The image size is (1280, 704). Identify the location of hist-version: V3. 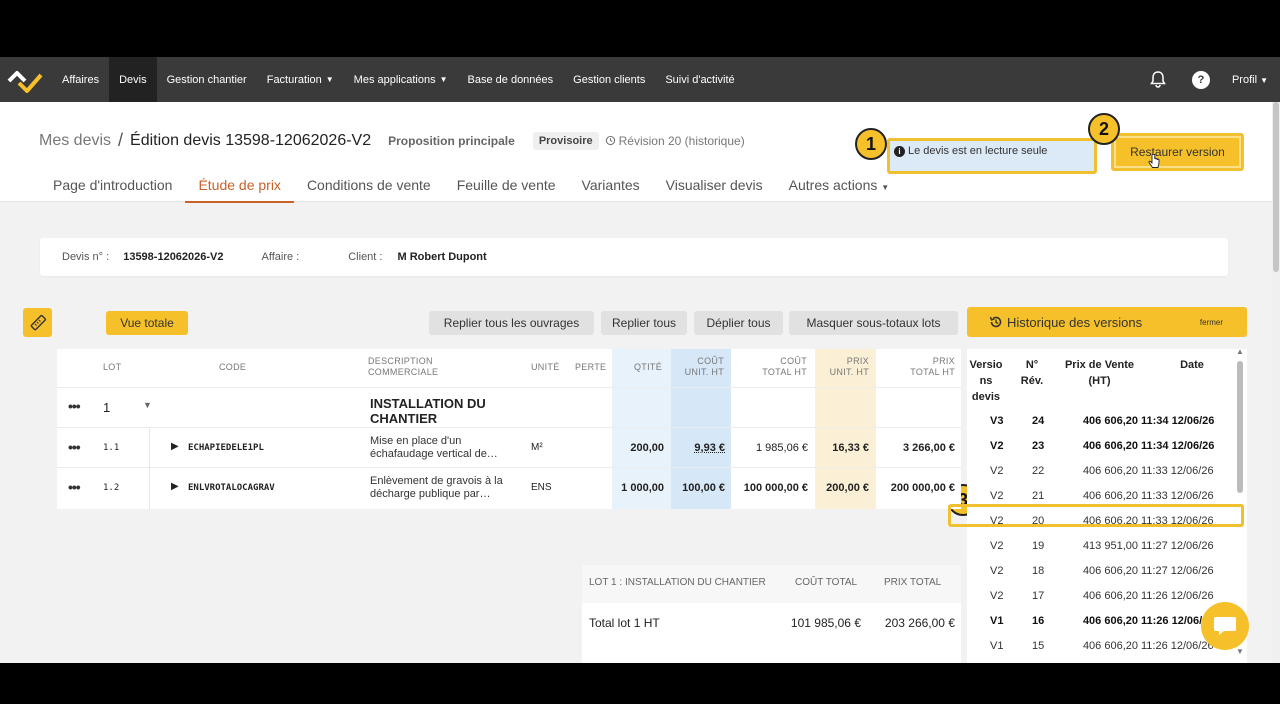
(997, 421).